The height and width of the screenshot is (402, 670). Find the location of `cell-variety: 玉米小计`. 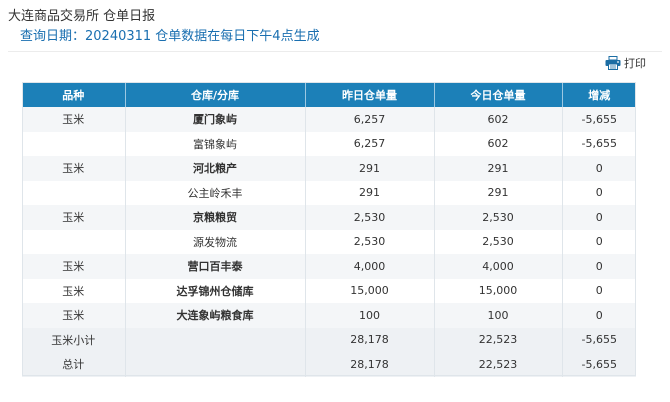

cell-variety: 玉米小计 is located at coordinates (74, 339).